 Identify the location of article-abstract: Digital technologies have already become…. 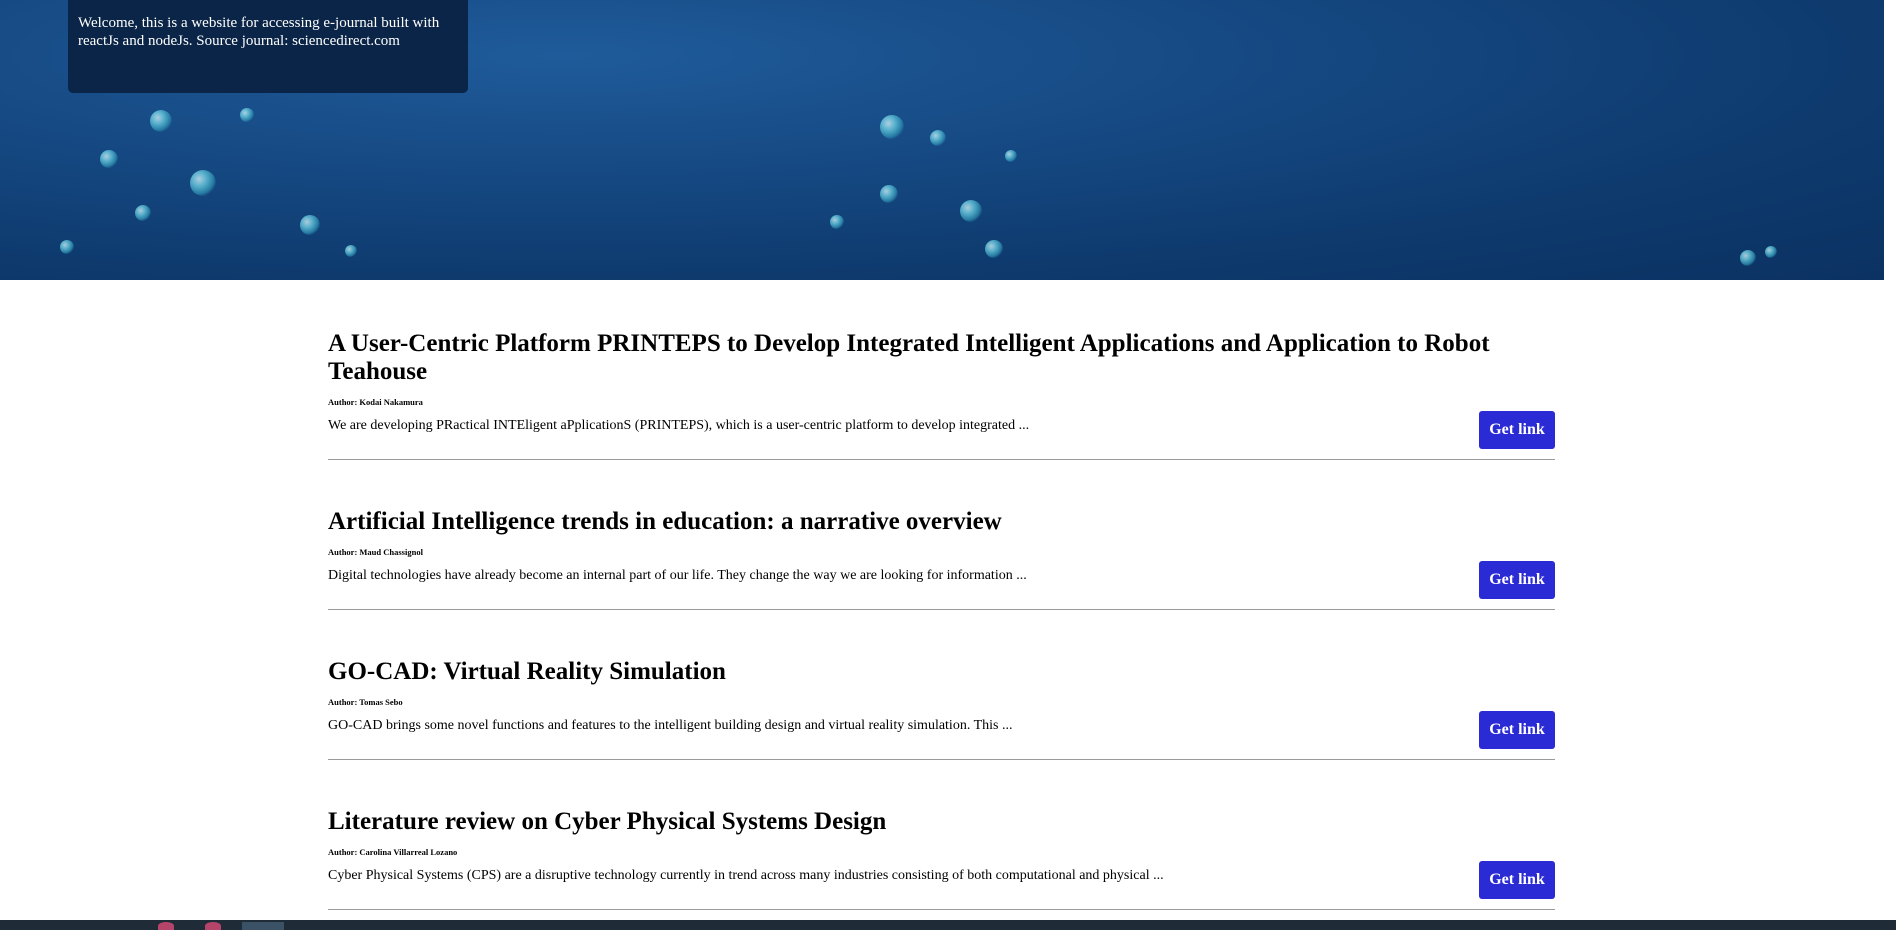
(677, 575).